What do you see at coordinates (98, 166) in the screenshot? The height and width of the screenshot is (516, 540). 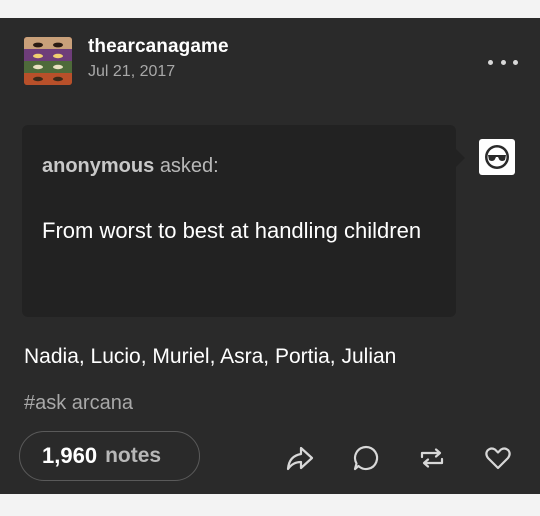 I see `asker-name: anonymous` at bounding box center [98, 166].